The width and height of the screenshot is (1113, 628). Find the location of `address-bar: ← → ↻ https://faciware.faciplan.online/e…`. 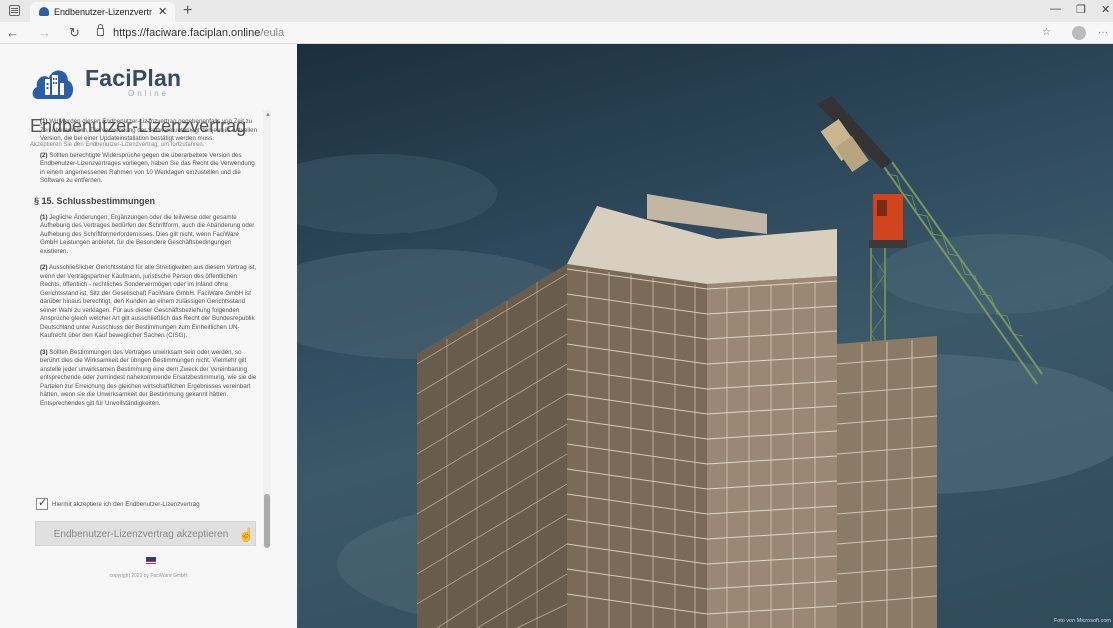

address-bar: ← → ↻ https://faciware.faciplan.online/e… is located at coordinates (556, 33).